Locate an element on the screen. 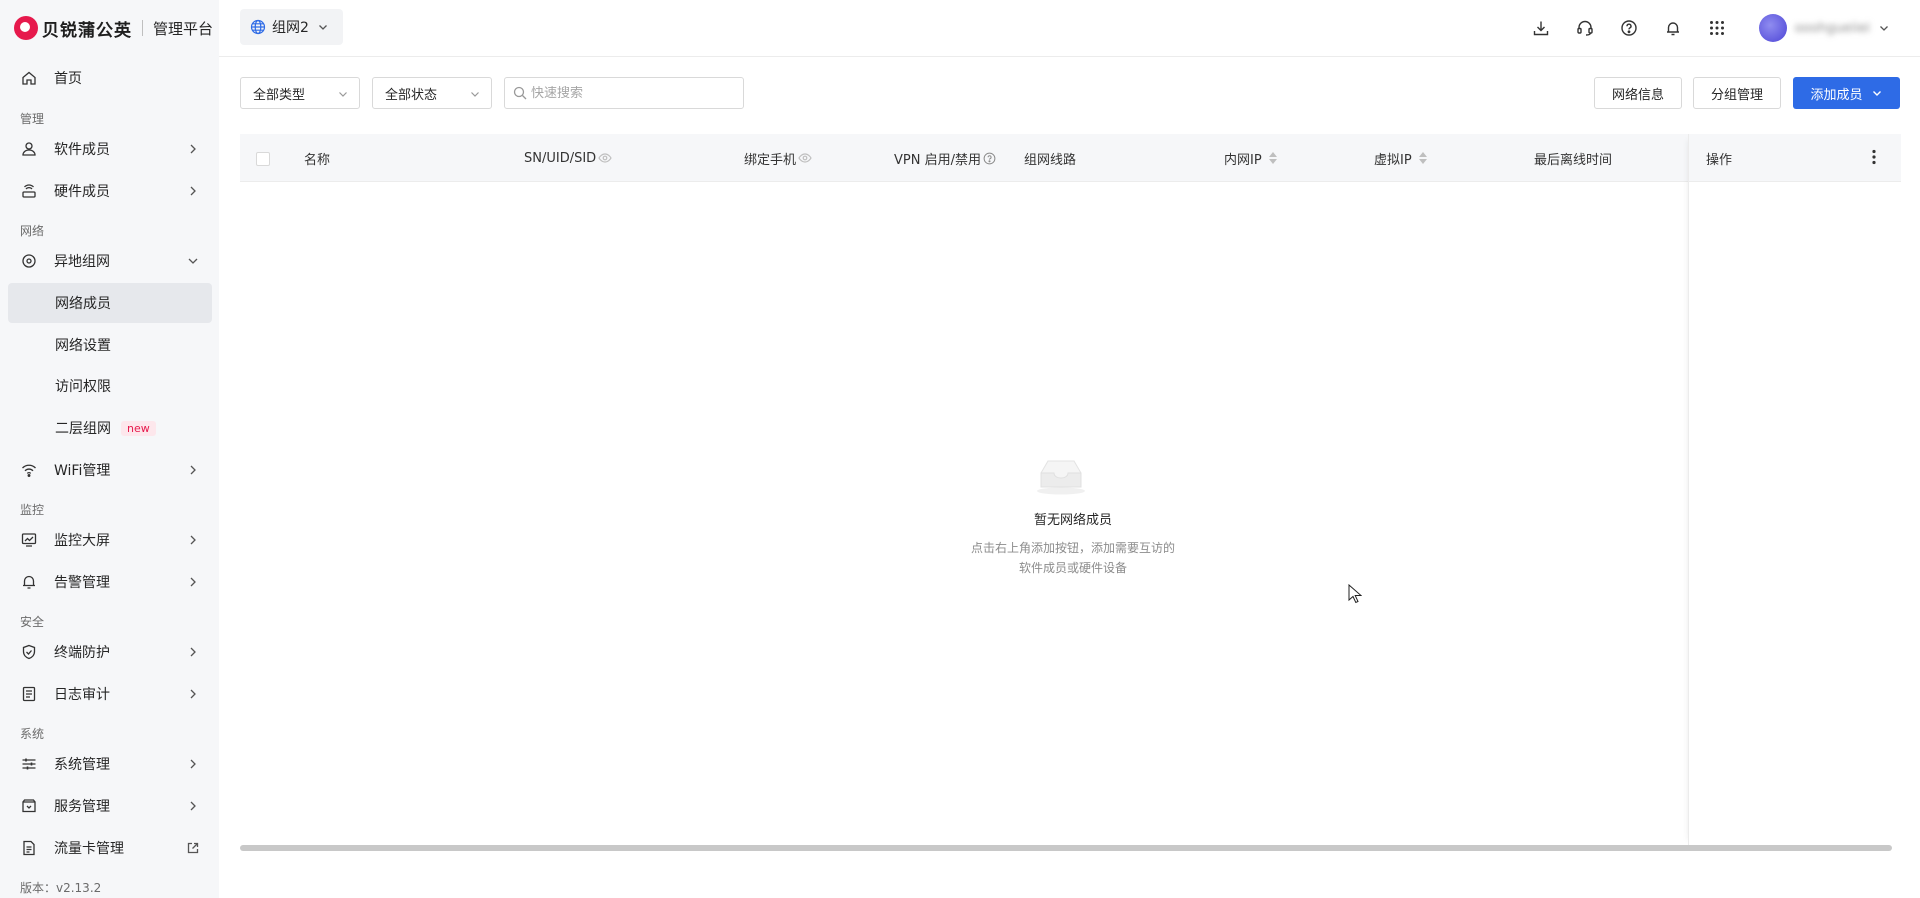 The width and height of the screenshot is (1920, 898). brand-logo: 贝锐蒲公英 管理平台 is located at coordinates (113, 28).